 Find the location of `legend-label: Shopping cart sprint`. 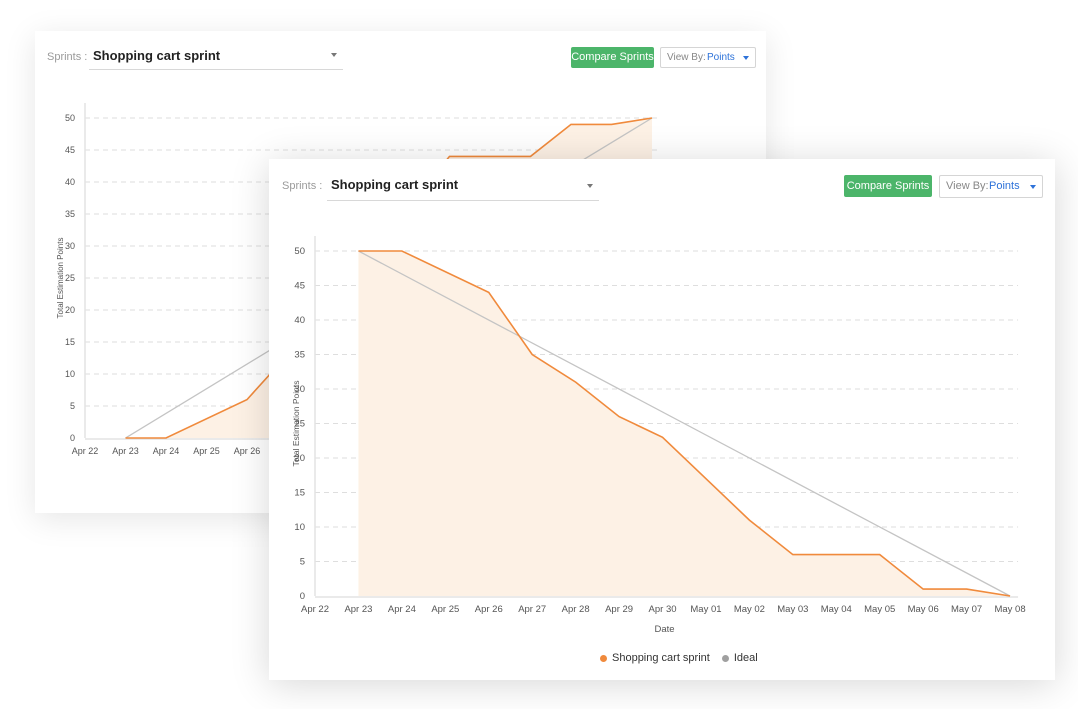

legend-label: Shopping cart sprint is located at coordinates (661, 658).